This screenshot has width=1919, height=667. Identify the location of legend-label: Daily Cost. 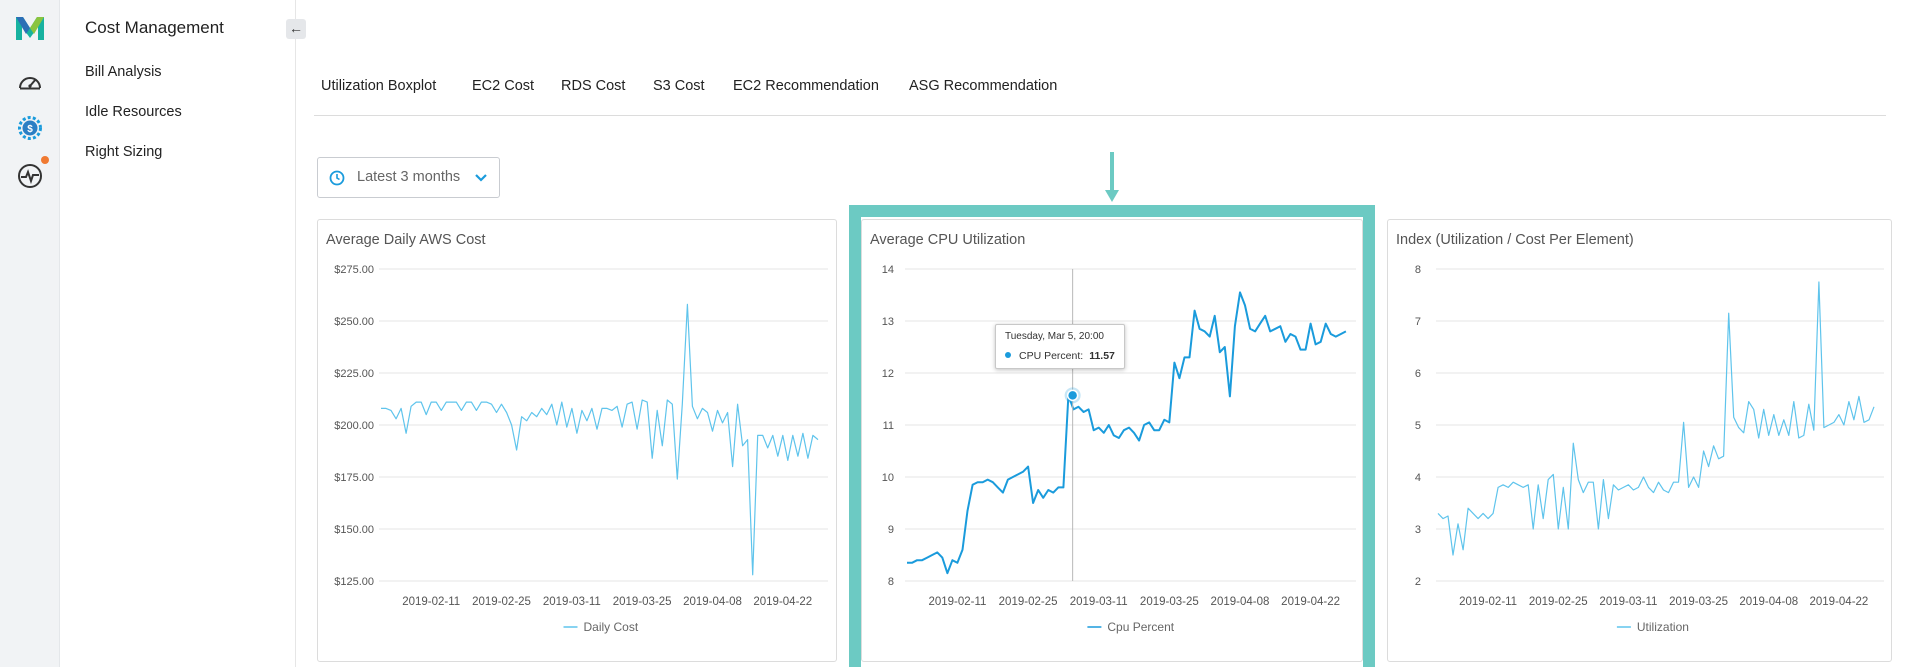
(611, 627).